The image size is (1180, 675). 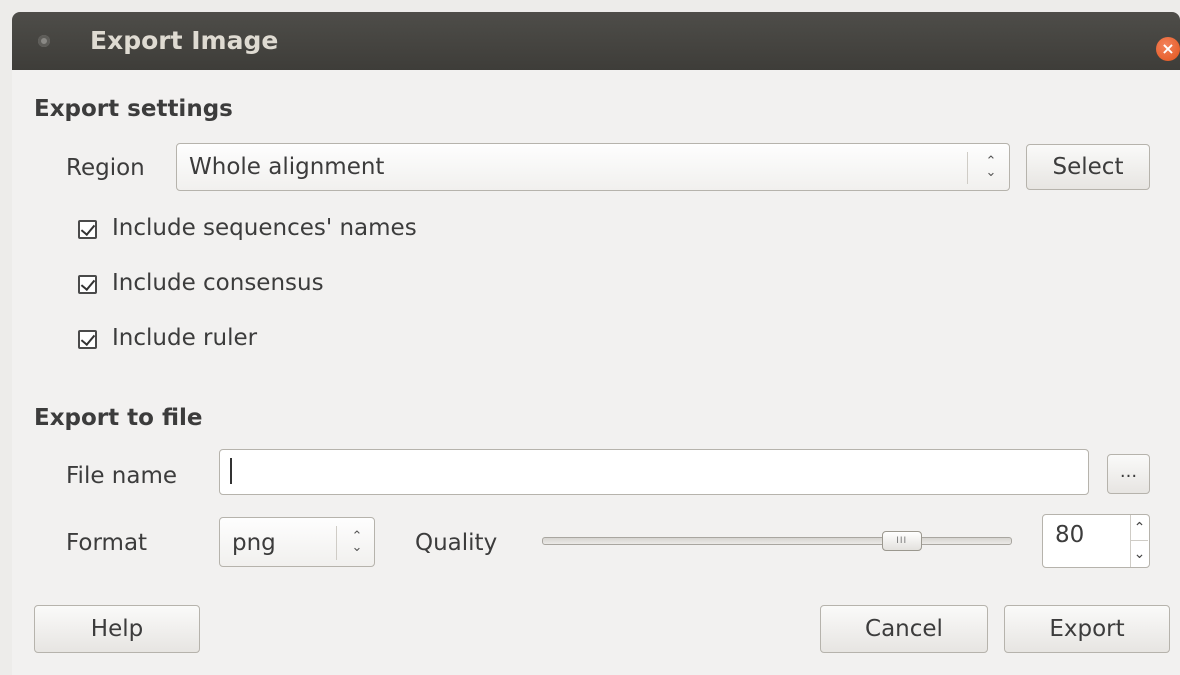 I want to click on select-button: Select, so click(x=1088, y=167).